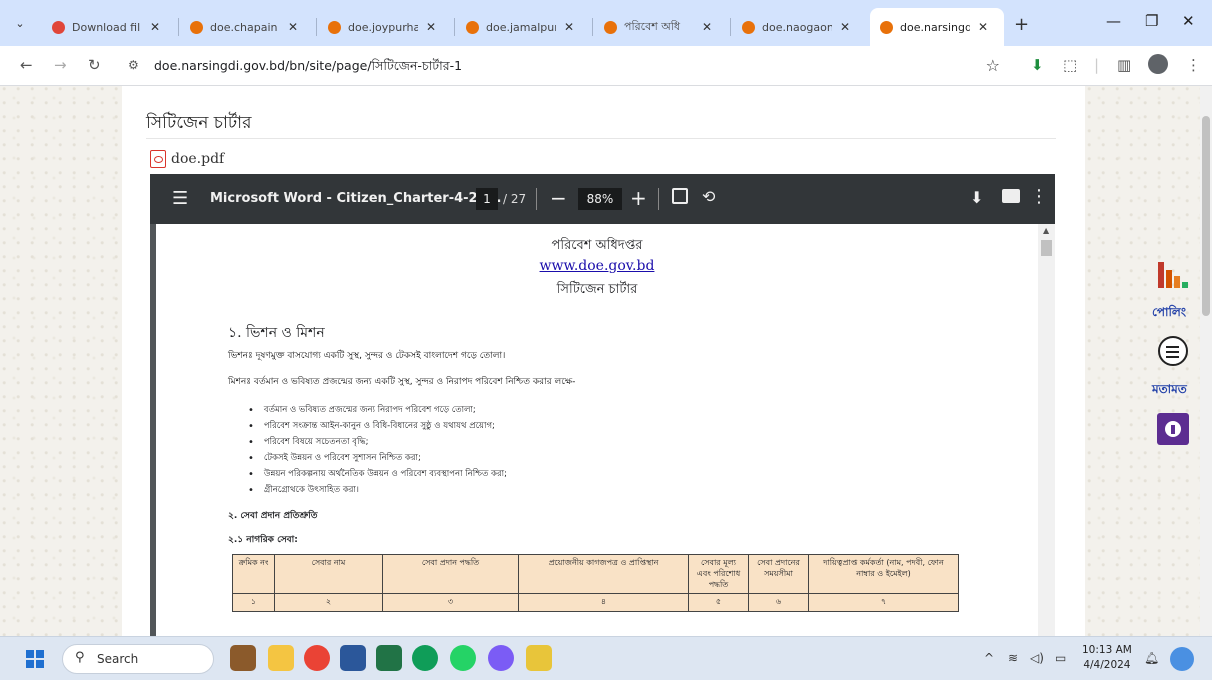  What do you see at coordinates (317, 658) in the screenshot?
I see `chrome-icon` at bounding box center [317, 658].